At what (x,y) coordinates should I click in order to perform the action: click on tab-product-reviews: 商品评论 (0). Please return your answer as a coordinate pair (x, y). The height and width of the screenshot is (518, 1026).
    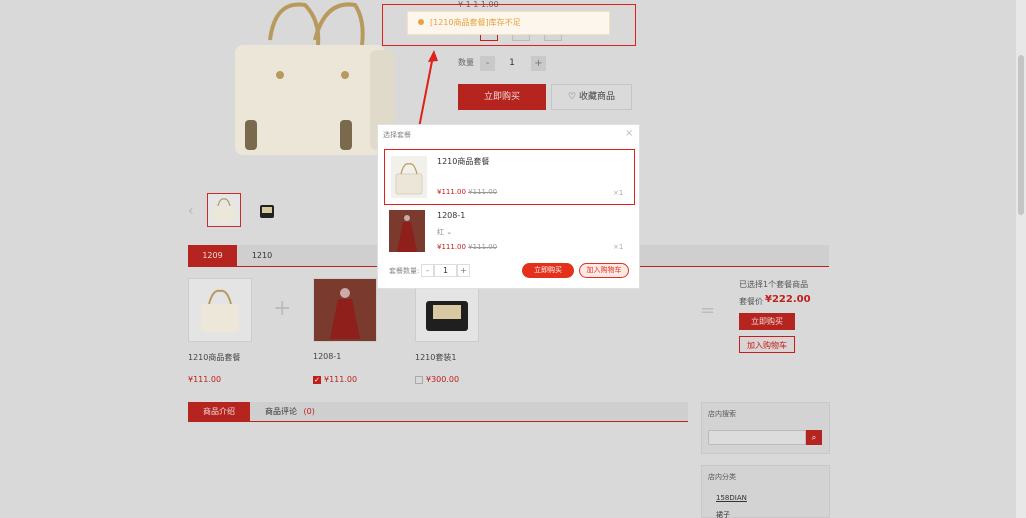
    Looking at the image, I should click on (290, 412).